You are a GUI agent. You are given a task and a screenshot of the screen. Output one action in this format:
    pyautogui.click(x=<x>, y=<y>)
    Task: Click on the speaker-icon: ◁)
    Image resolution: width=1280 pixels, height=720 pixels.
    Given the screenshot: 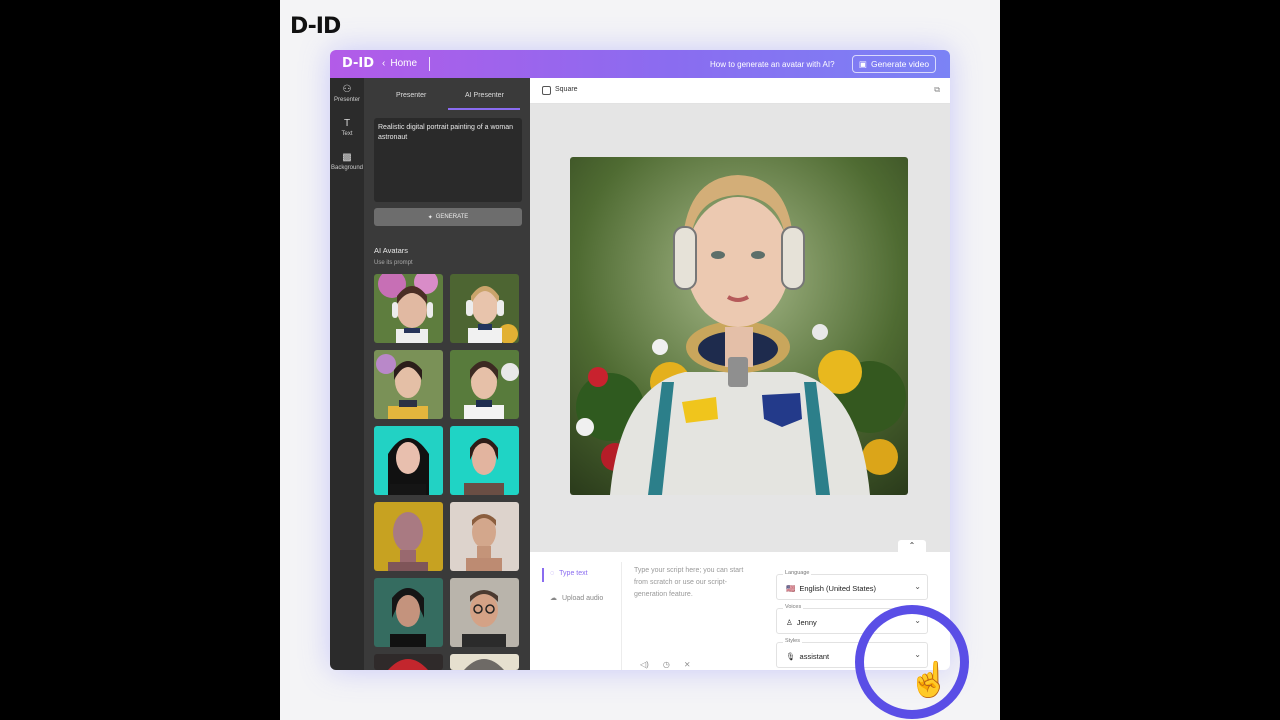 What is the action you would take?
    pyautogui.click(x=644, y=664)
    